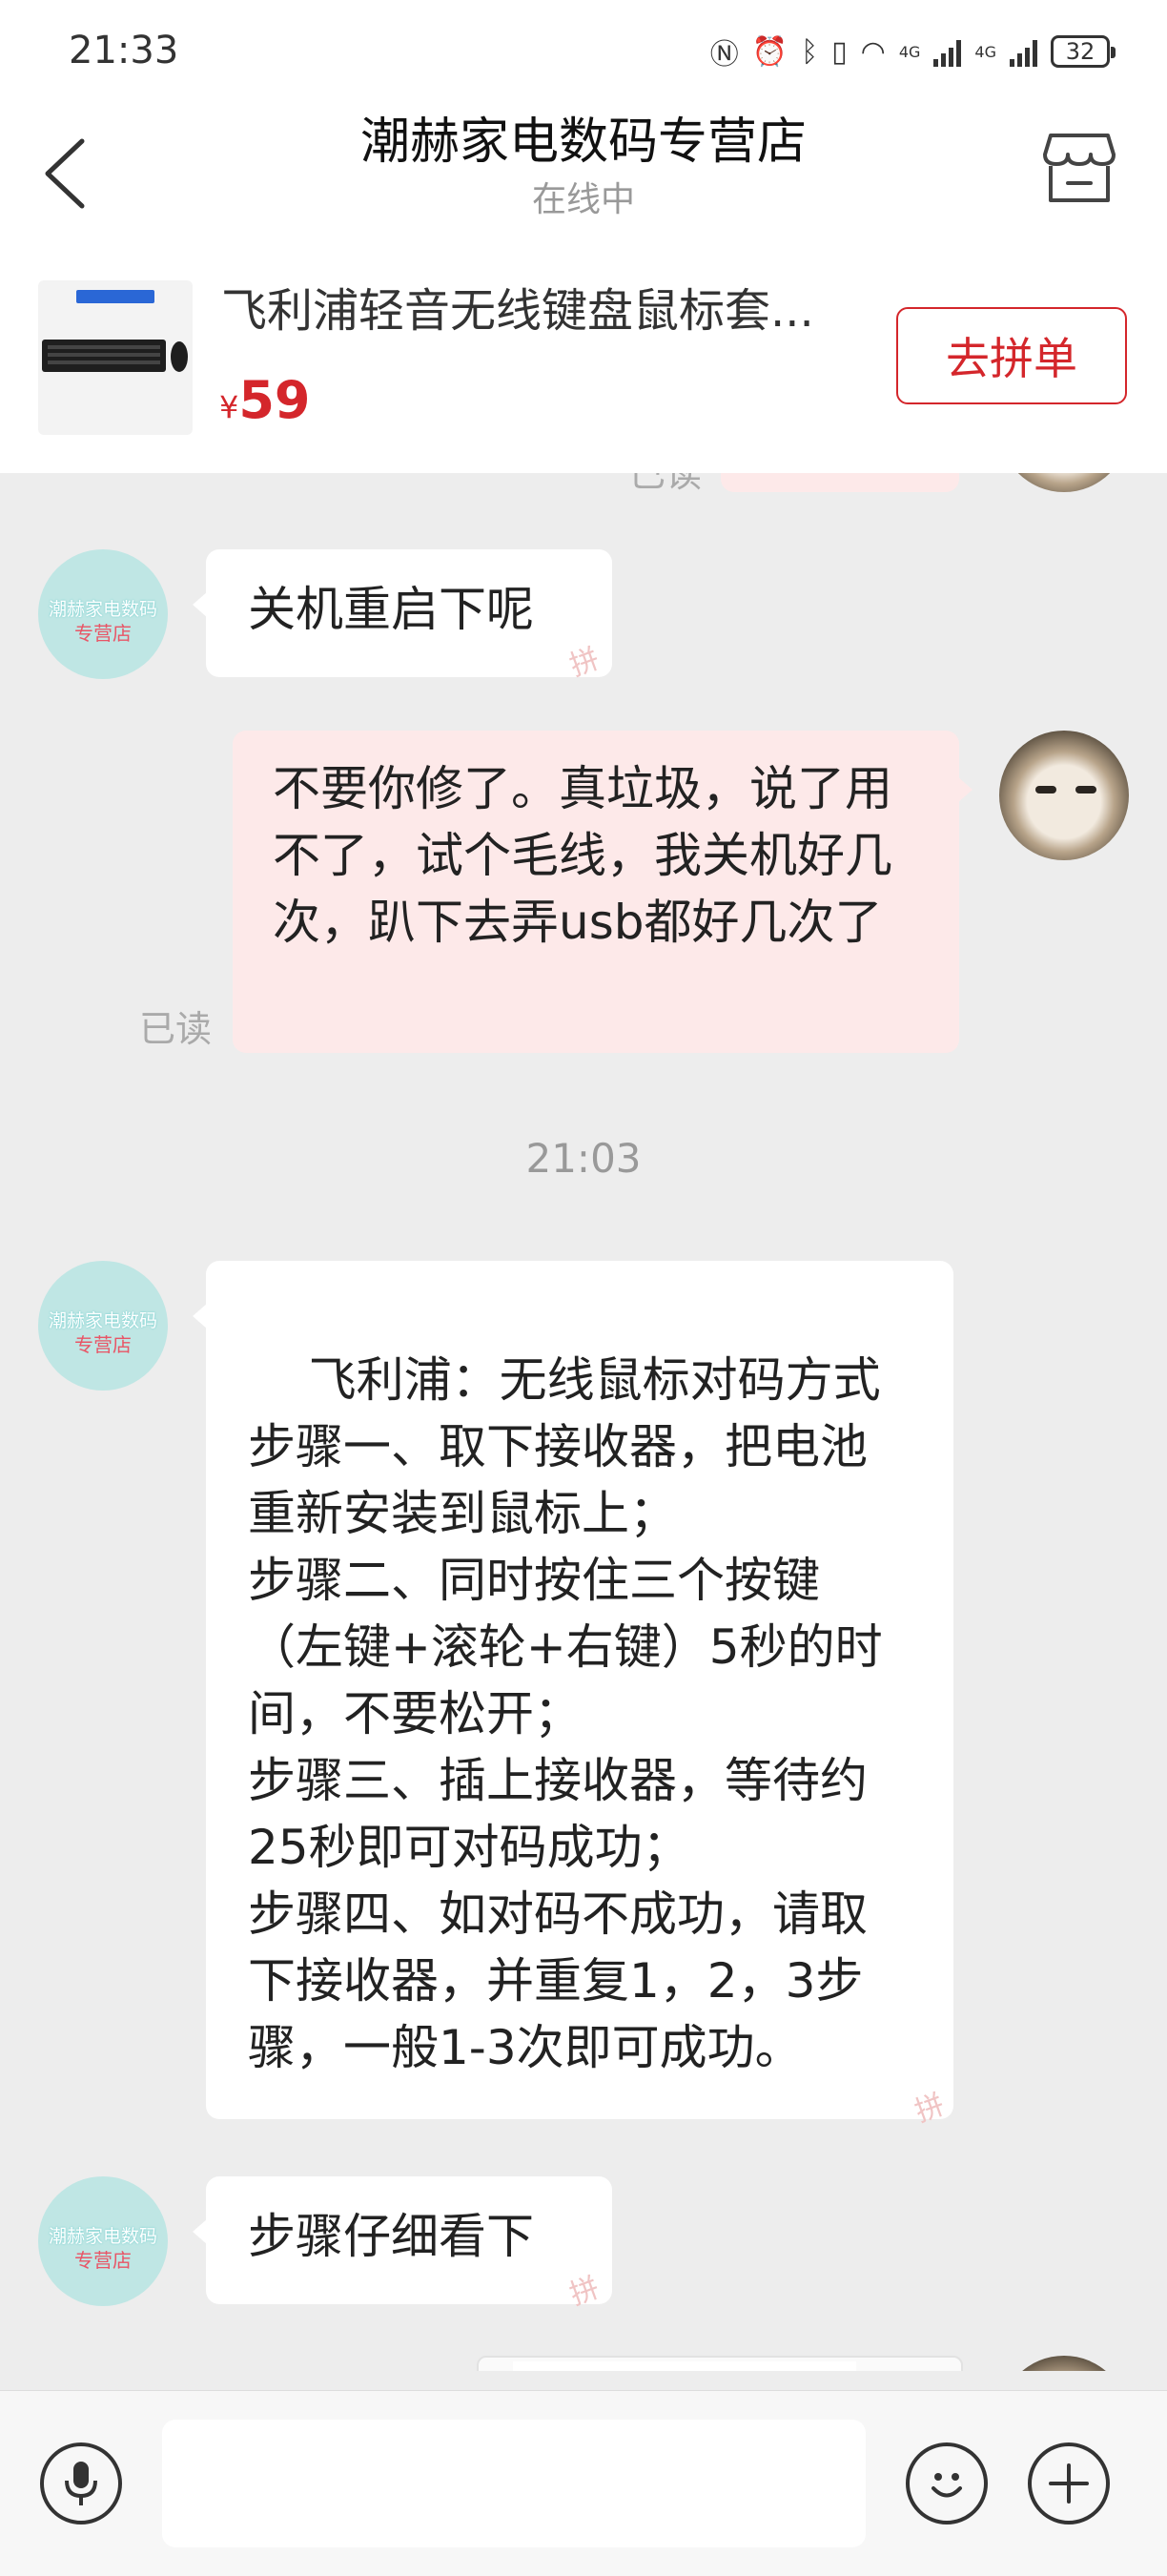  I want to click on storefront-icon, so click(1079, 168).